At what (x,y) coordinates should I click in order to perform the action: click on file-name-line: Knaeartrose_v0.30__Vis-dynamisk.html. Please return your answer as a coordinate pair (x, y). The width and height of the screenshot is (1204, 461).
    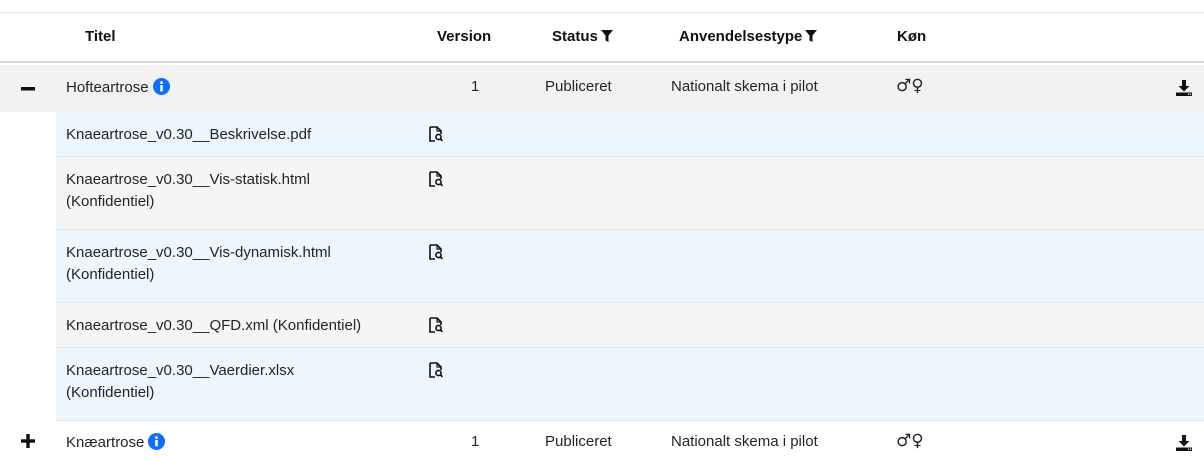
    Looking at the image, I should click on (198, 252).